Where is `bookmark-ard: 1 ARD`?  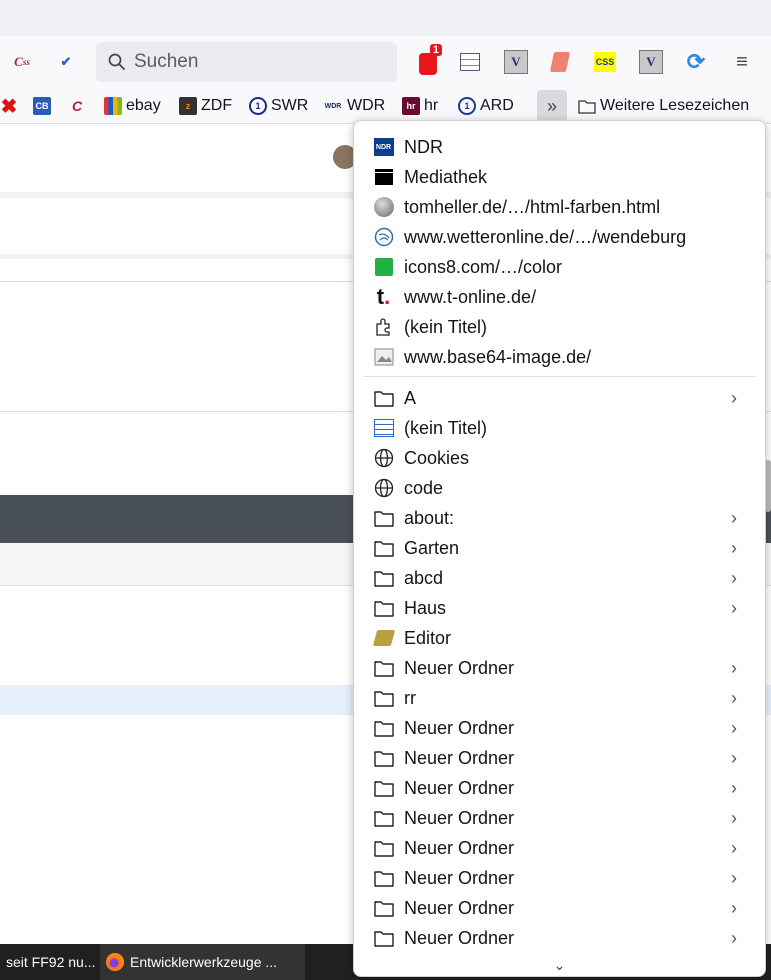 bookmark-ard: 1 ARD is located at coordinates (486, 106).